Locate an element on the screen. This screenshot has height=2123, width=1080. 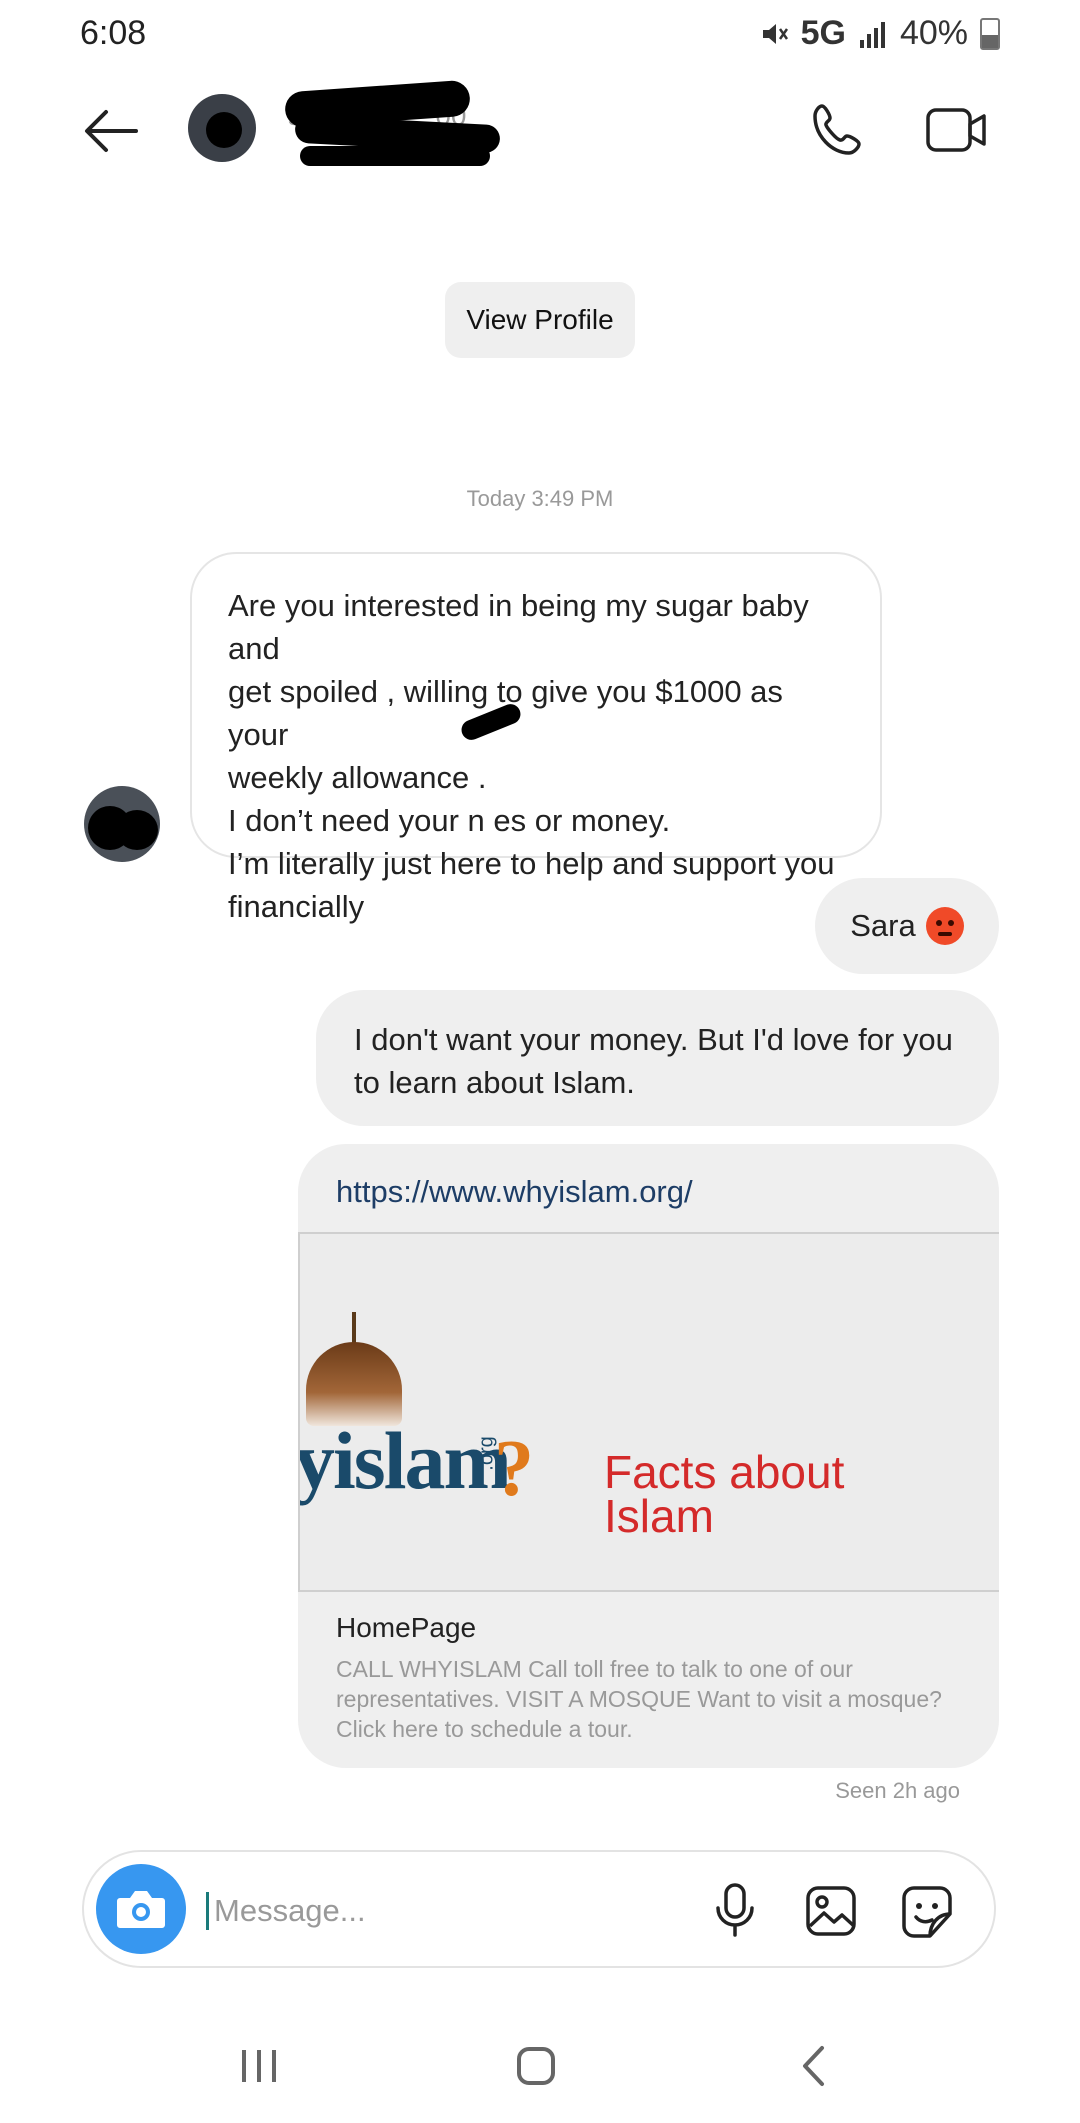
sticker-icon is located at coordinates (928, 1912).